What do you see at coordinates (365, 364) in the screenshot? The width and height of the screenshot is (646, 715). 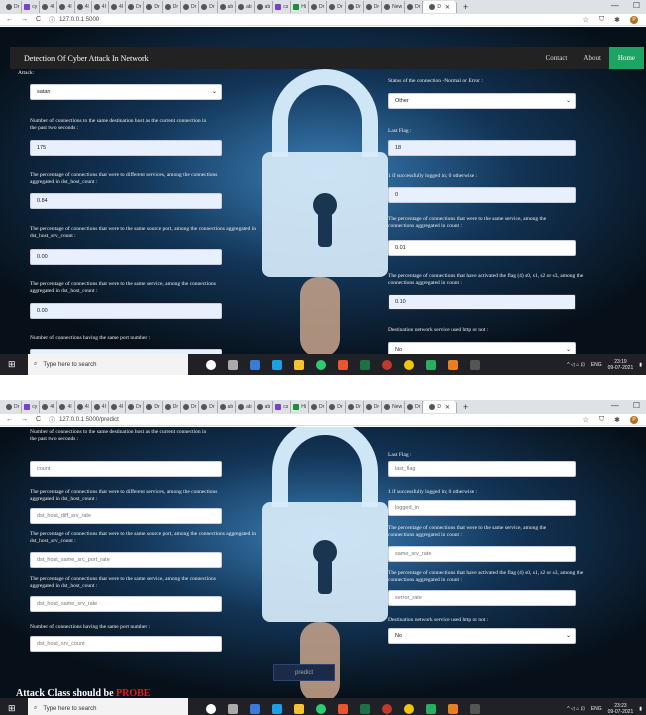 I see `excel-icon` at bounding box center [365, 364].